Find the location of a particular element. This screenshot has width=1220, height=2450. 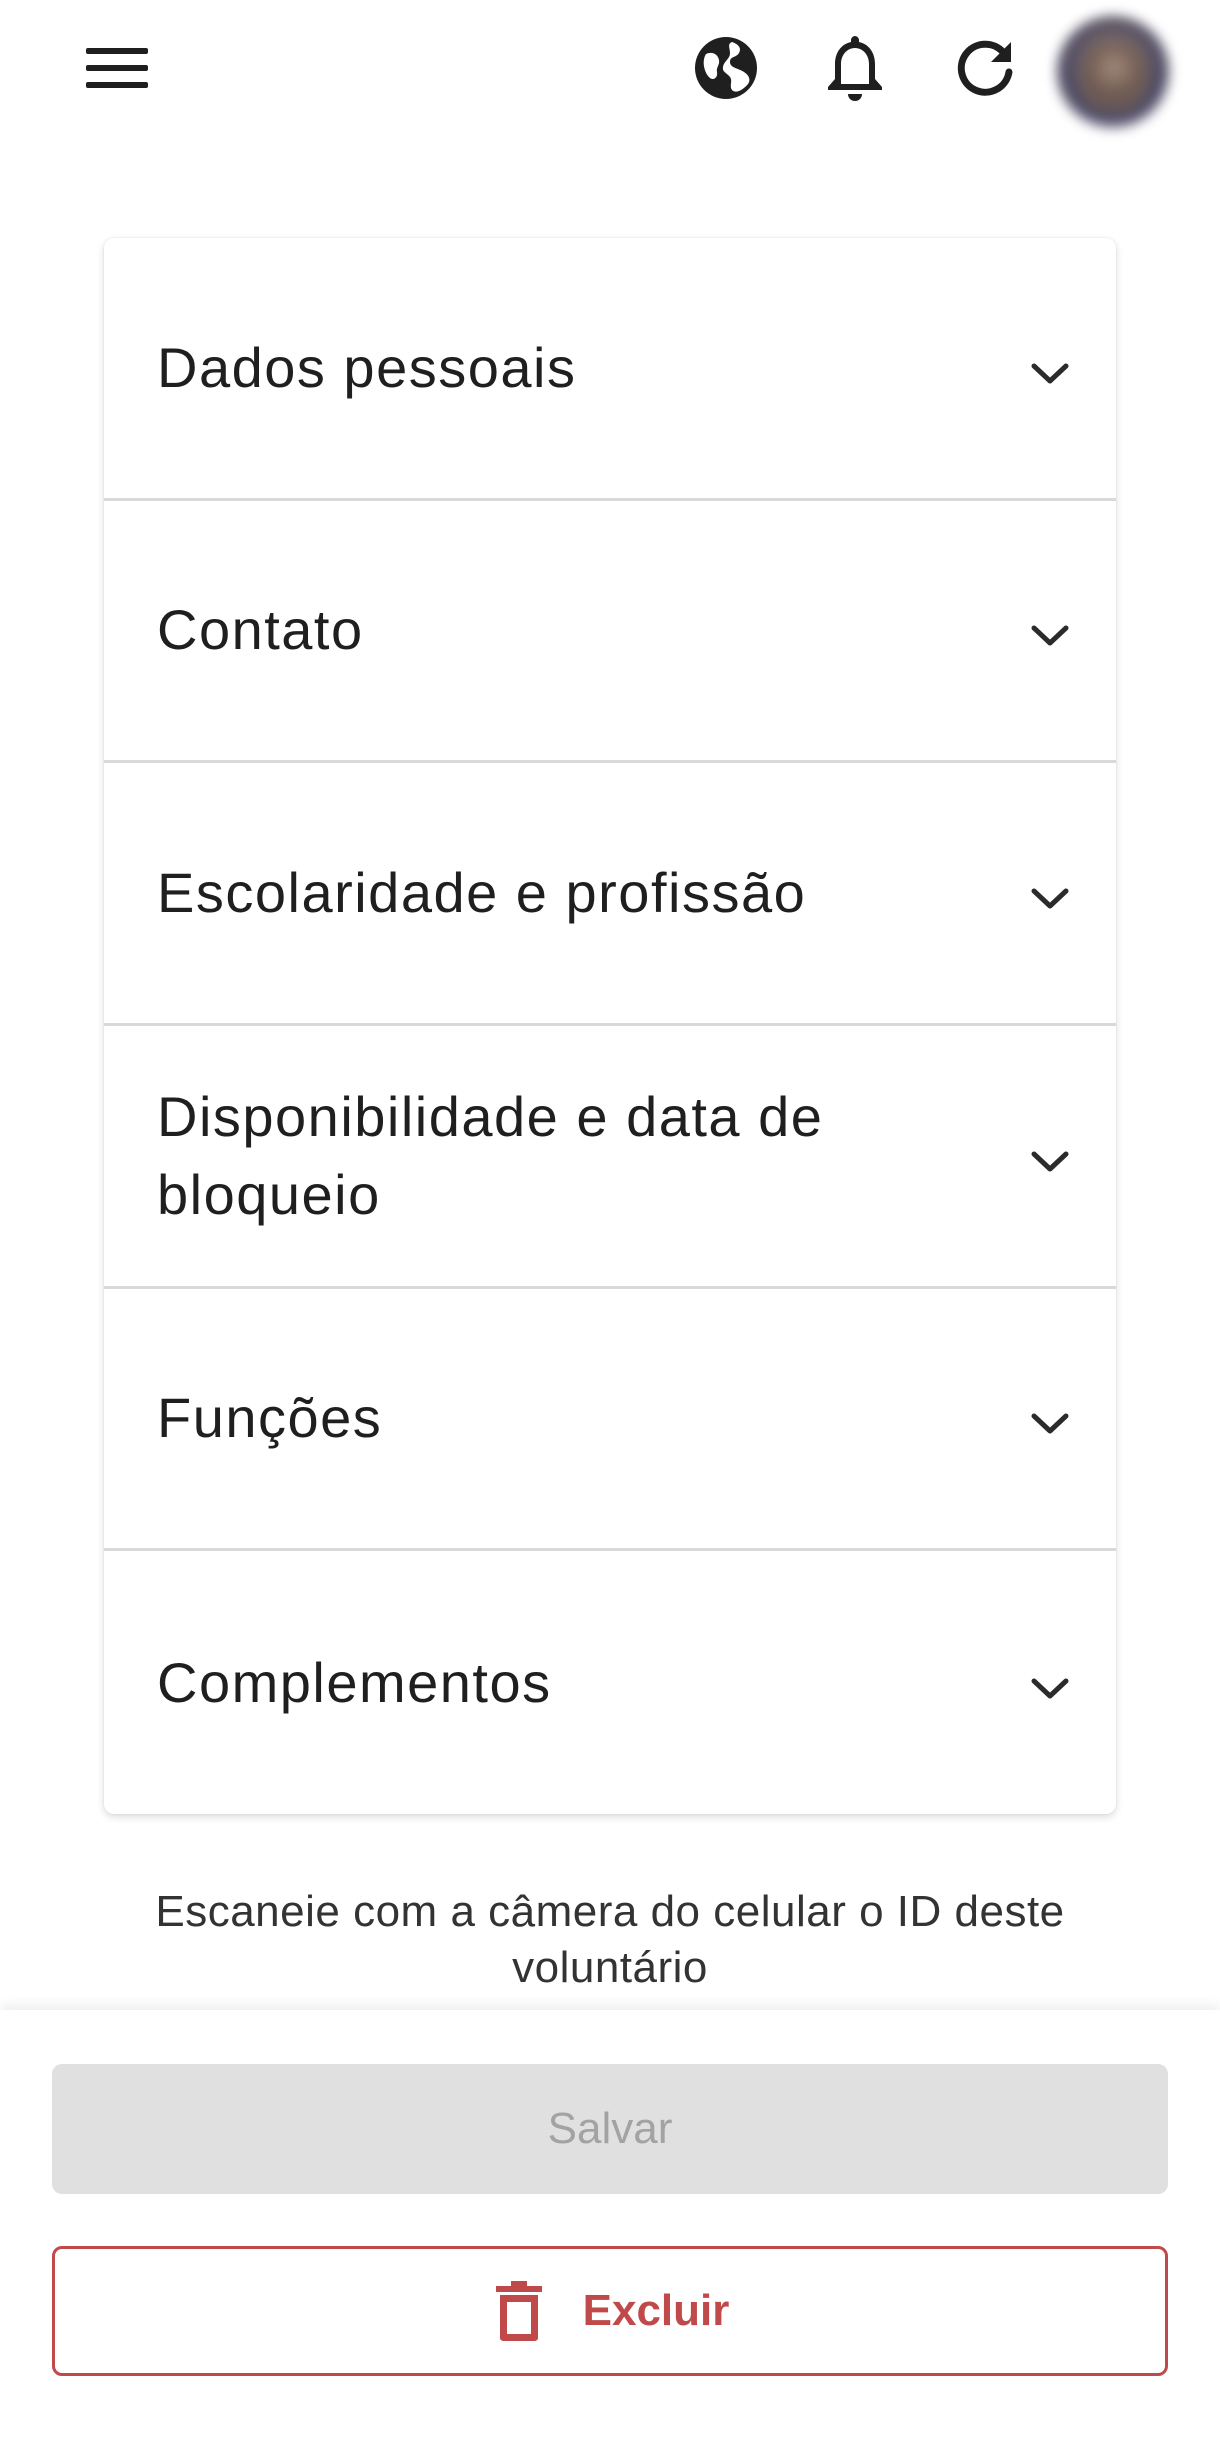

globe-icon is located at coordinates (726, 70).